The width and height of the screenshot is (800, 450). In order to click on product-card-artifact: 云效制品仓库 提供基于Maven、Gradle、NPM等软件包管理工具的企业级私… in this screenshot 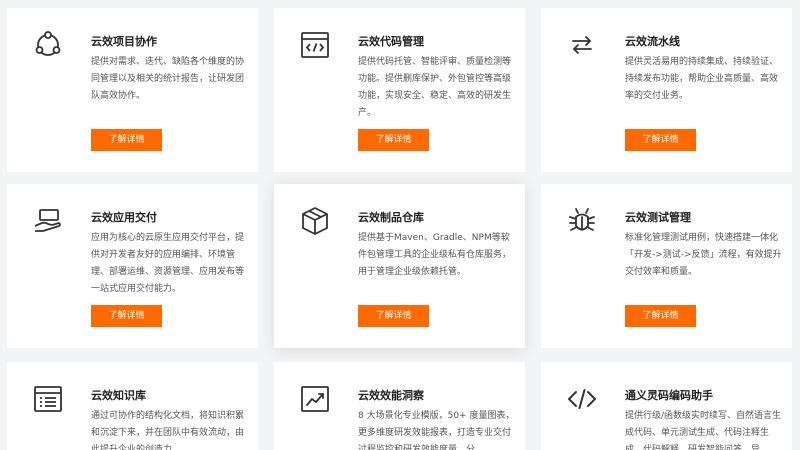, I will do `click(399, 266)`.